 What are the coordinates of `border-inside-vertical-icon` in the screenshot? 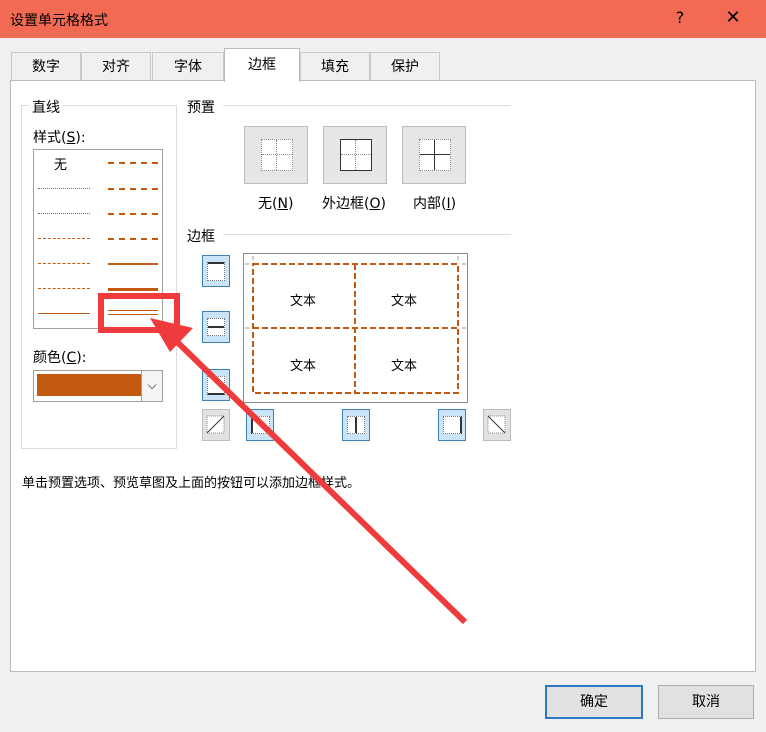 It's located at (356, 425).